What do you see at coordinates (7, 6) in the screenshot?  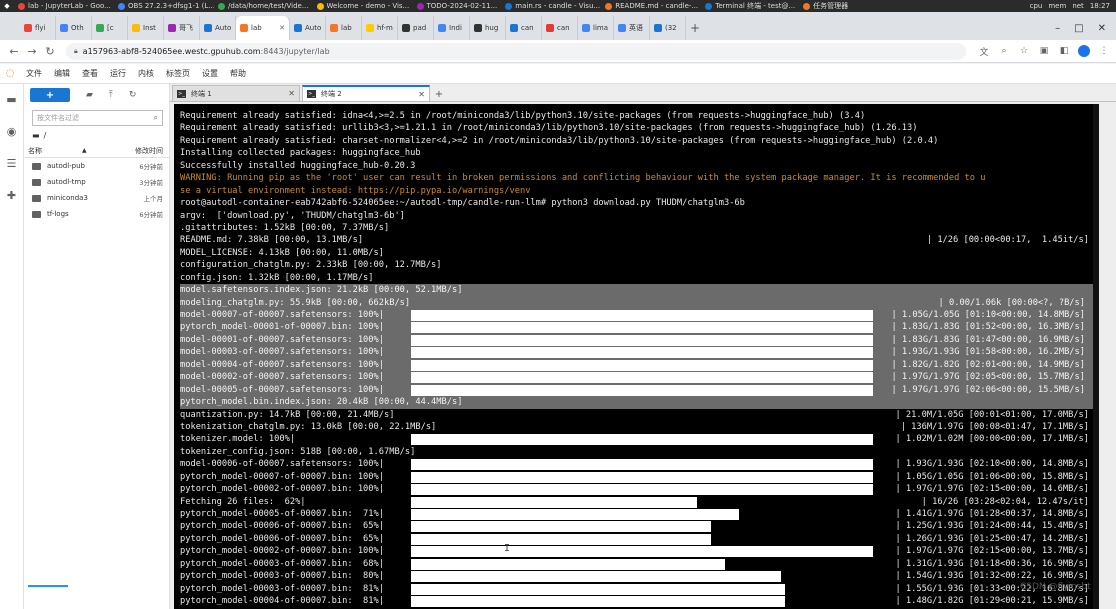 I see `os-logo-icon: ◆` at bounding box center [7, 6].